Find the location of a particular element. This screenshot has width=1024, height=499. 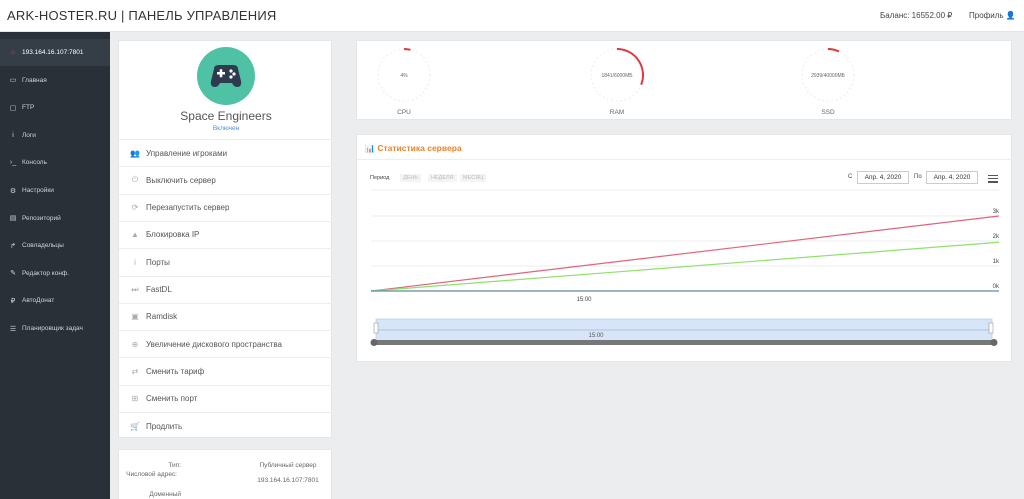

divider is located at coordinates (685, 159).